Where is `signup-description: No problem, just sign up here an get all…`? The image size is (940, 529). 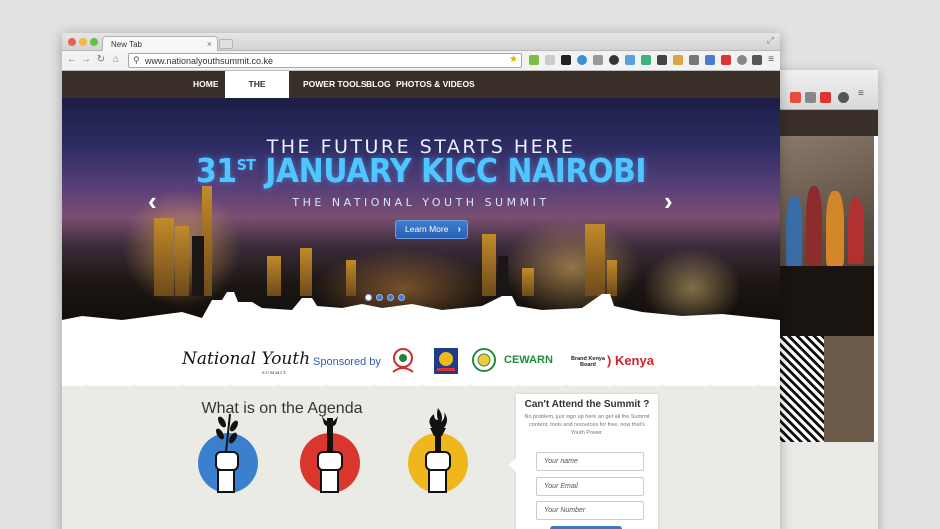 signup-description: No problem, just sign up here an get all… is located at coordinates (587, 425).